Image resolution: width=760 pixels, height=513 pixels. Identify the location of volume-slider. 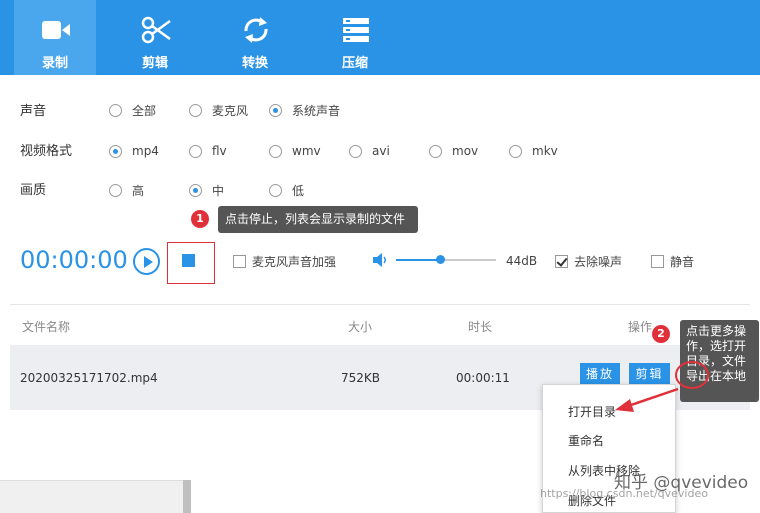
(446, 259).